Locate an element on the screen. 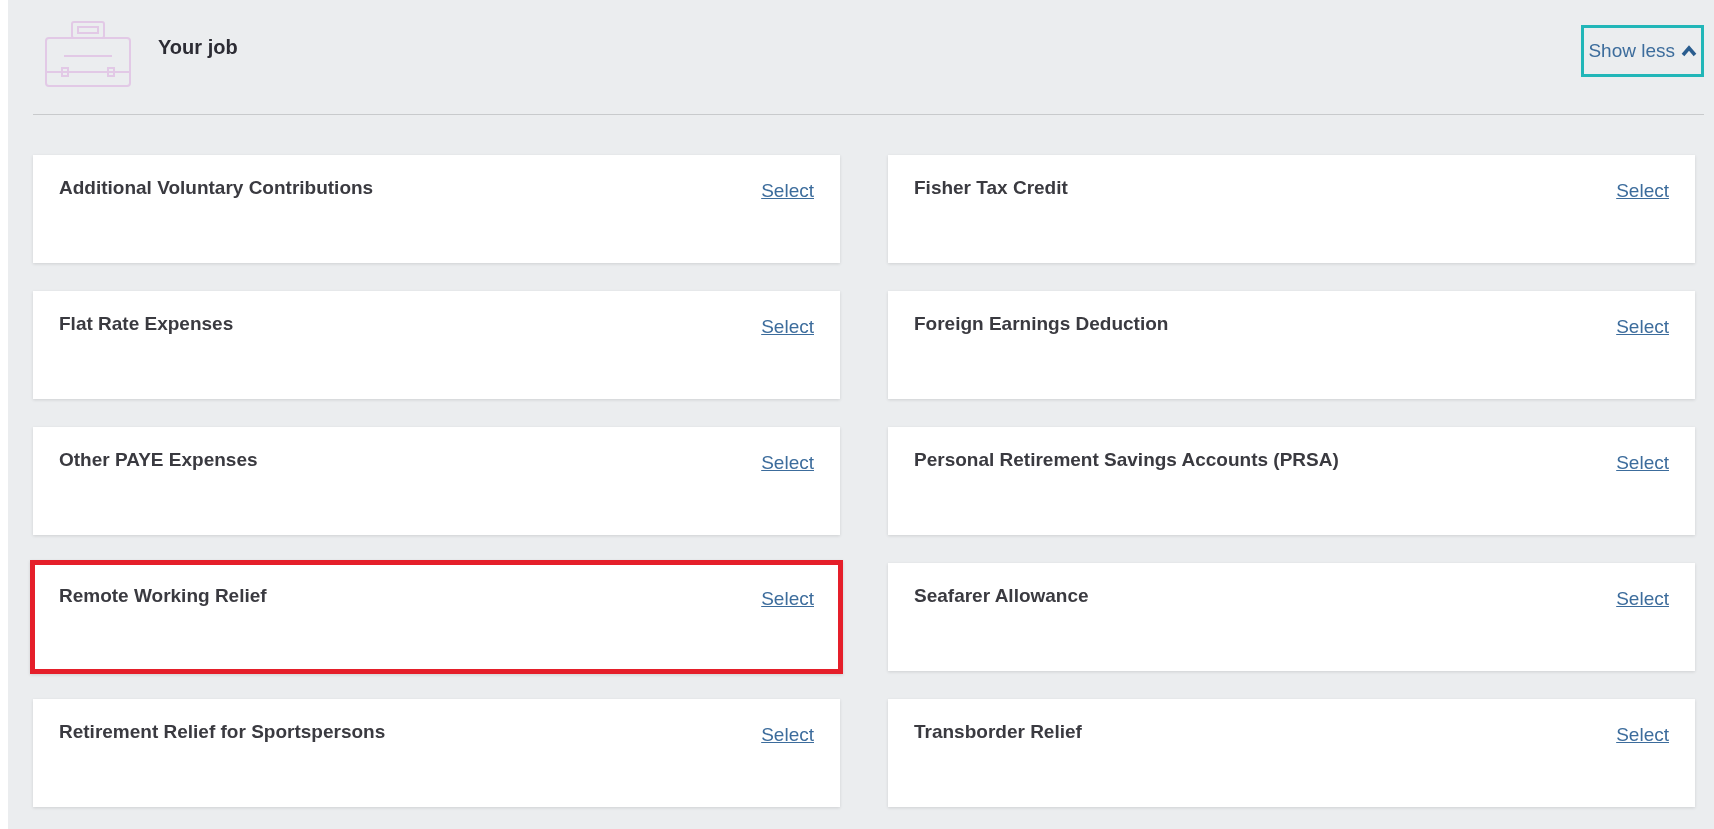  option-title: Personal Retirement Savings Accounts (PRSA) is located at coordinates (1126, 460).